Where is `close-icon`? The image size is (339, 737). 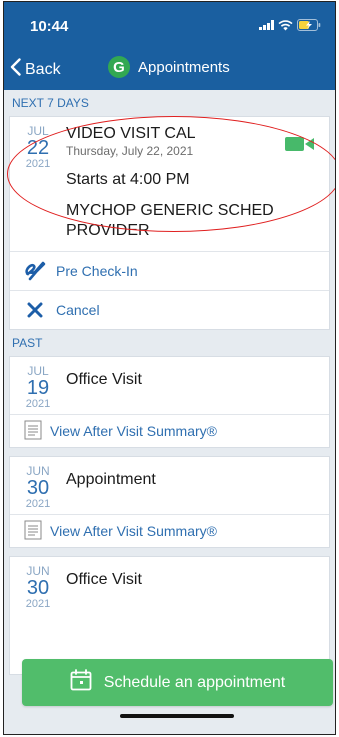
close-icon is located at coordinates (35, 310).